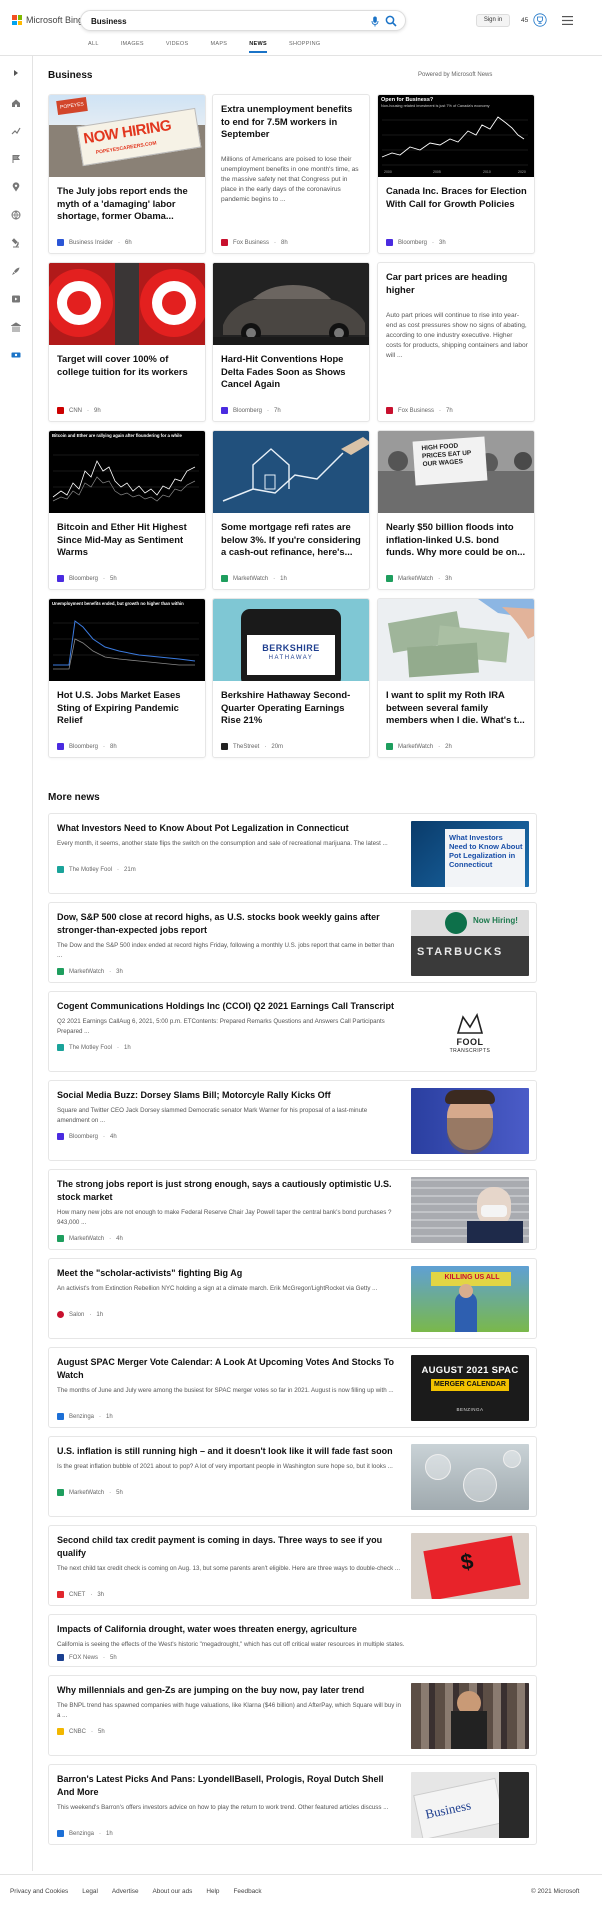 The height and width of the screenshot is (1907, 602). Describe the element at coordinates (416, 242) in the screenshot. I see `news-card-source: Bloomberg · 3h` at that location.